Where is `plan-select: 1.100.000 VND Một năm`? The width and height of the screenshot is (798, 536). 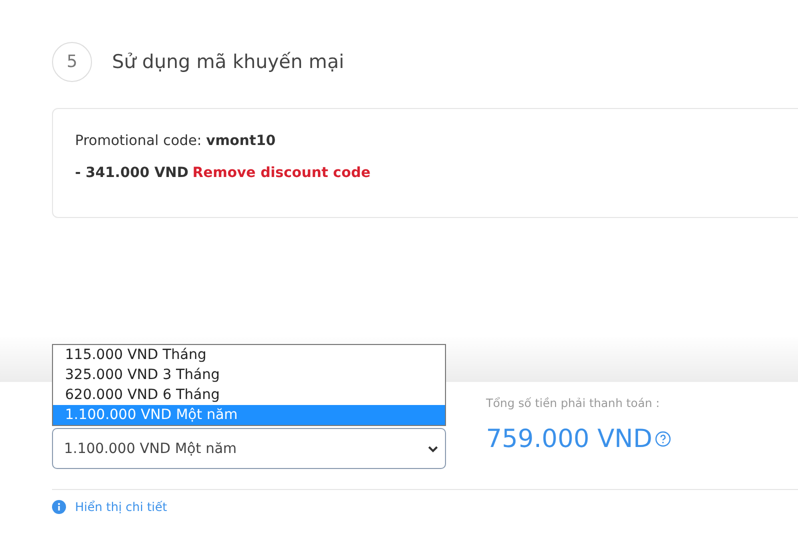
plan-select: 1.100.000 VND Một năm is located at coordinates (249, 448).